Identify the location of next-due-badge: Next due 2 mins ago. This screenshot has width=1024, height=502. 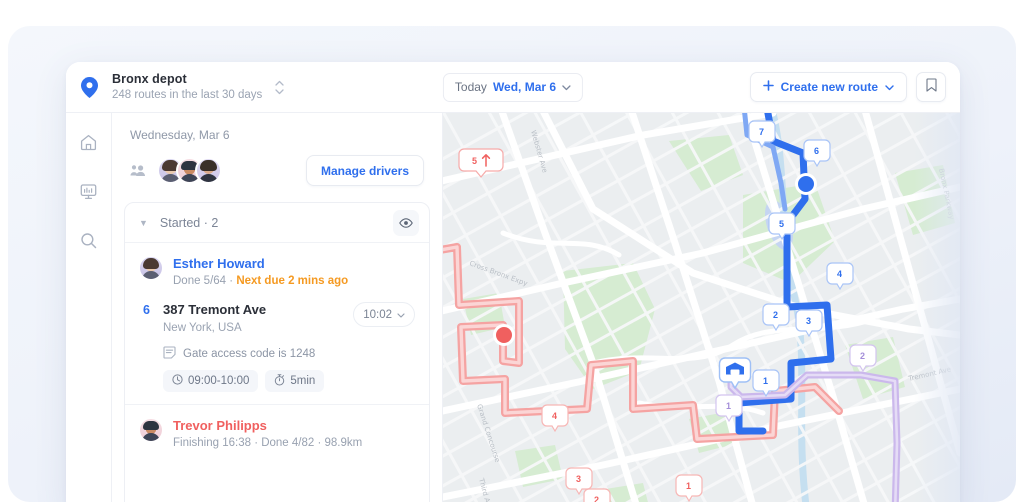
(292, 281).